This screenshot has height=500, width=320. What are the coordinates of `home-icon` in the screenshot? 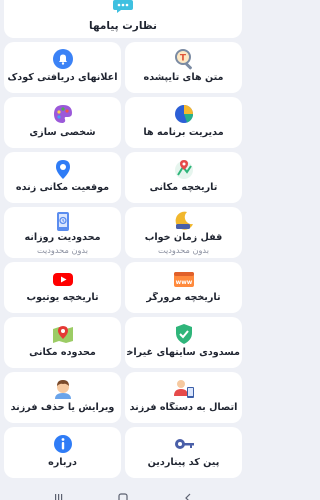 It's located at (123, 496).